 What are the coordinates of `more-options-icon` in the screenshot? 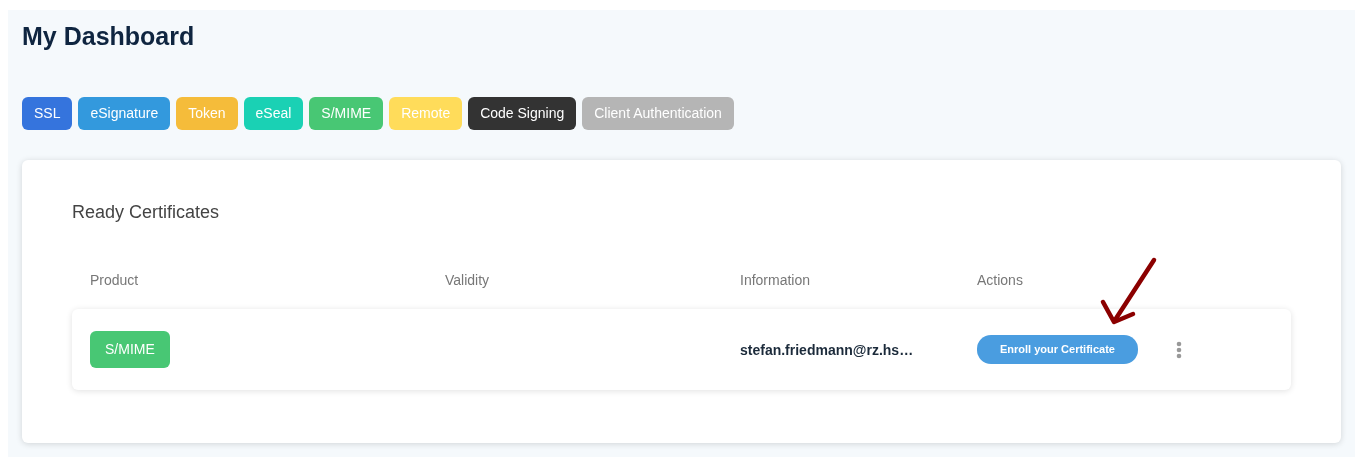 It's located at (1178, 349).